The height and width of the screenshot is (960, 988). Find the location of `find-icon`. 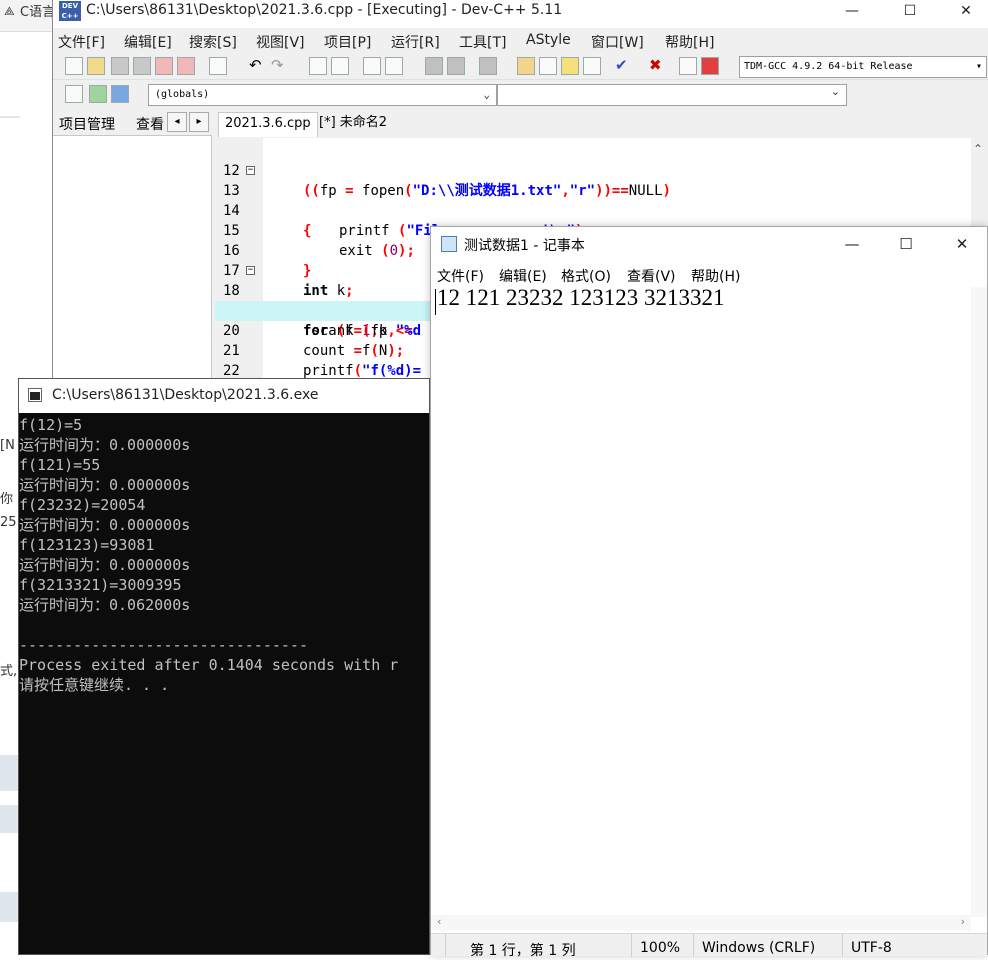

find-icon is located at coordinates (318, 66).